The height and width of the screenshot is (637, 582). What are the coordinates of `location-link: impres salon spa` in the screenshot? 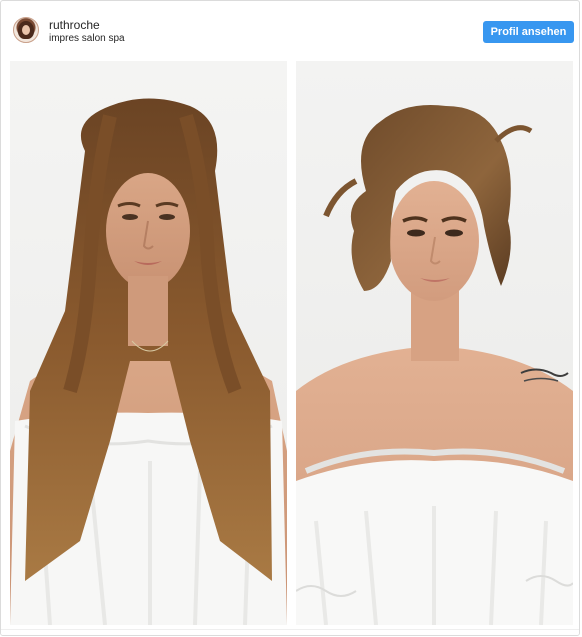 It's located at (87, 39).